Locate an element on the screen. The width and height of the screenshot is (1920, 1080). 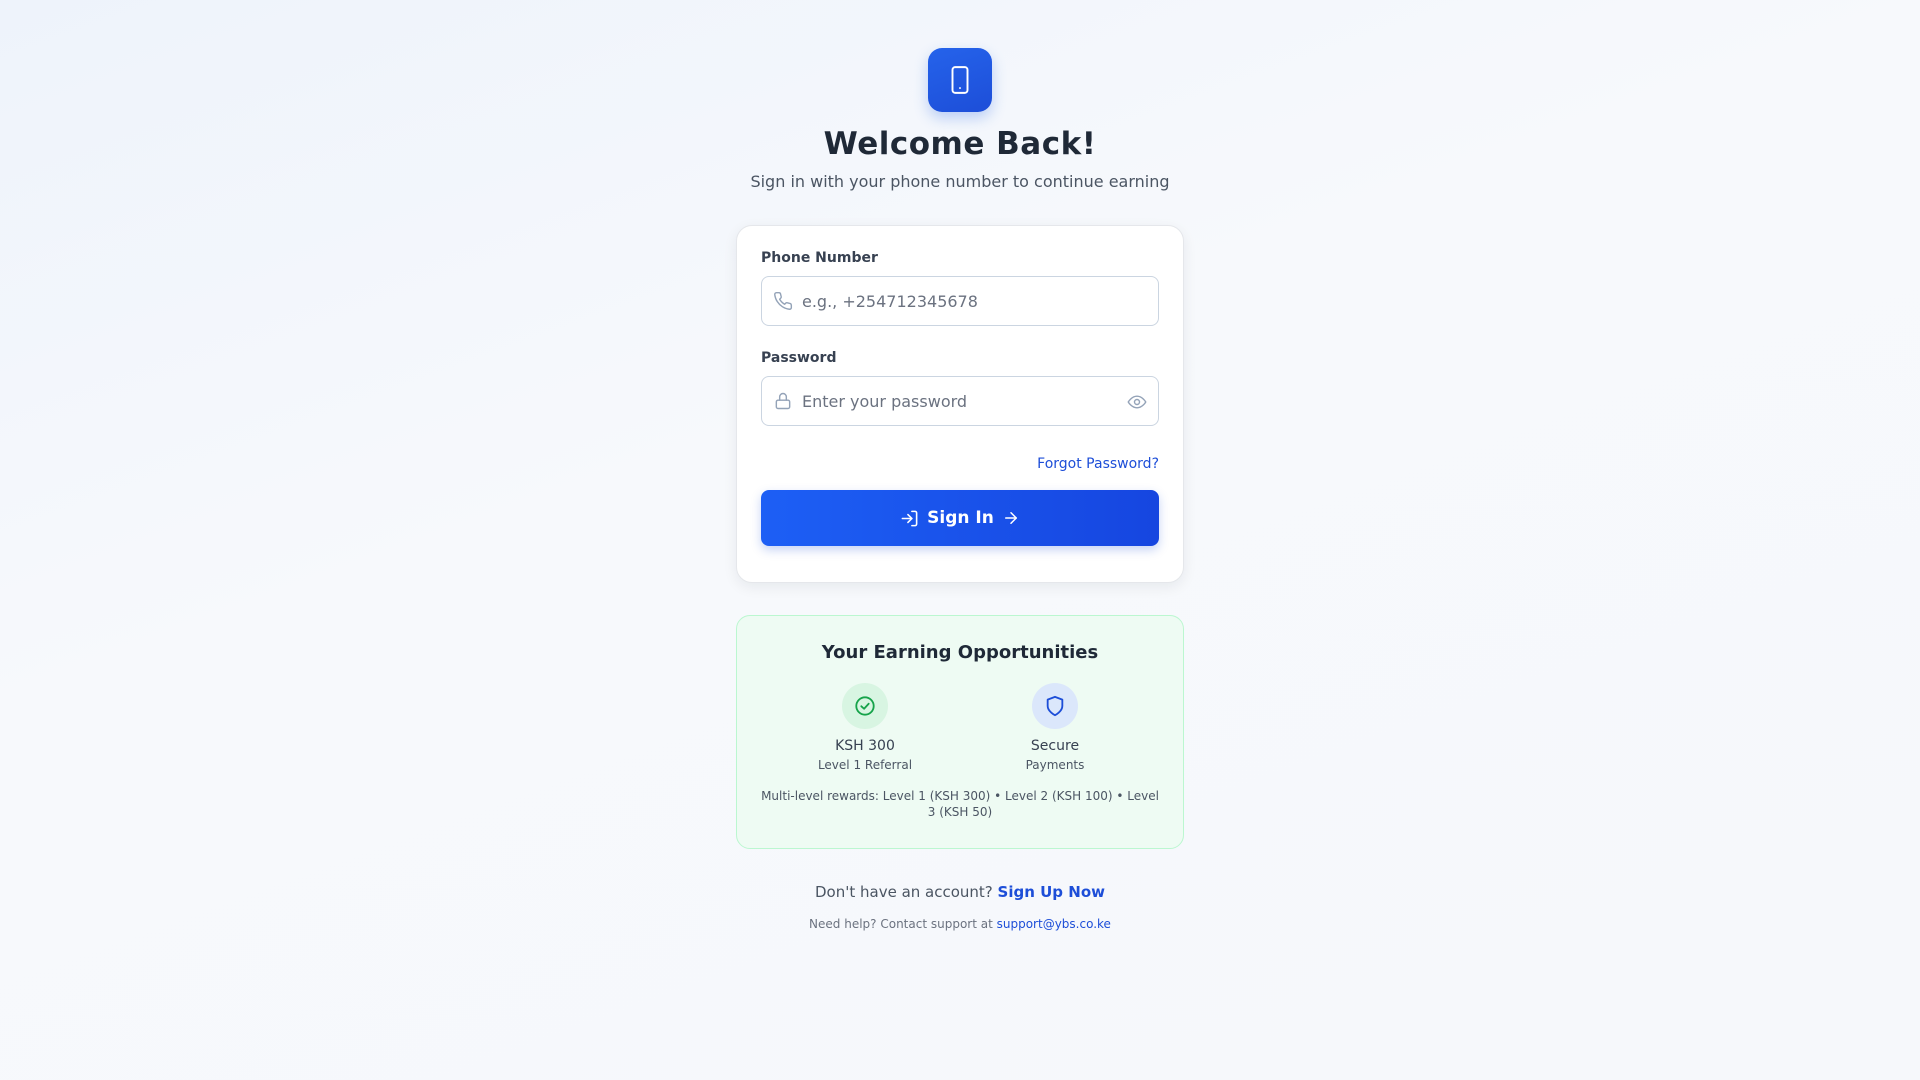
earning-item-secure: Secure Payments is located at coordinates (1055, 727).